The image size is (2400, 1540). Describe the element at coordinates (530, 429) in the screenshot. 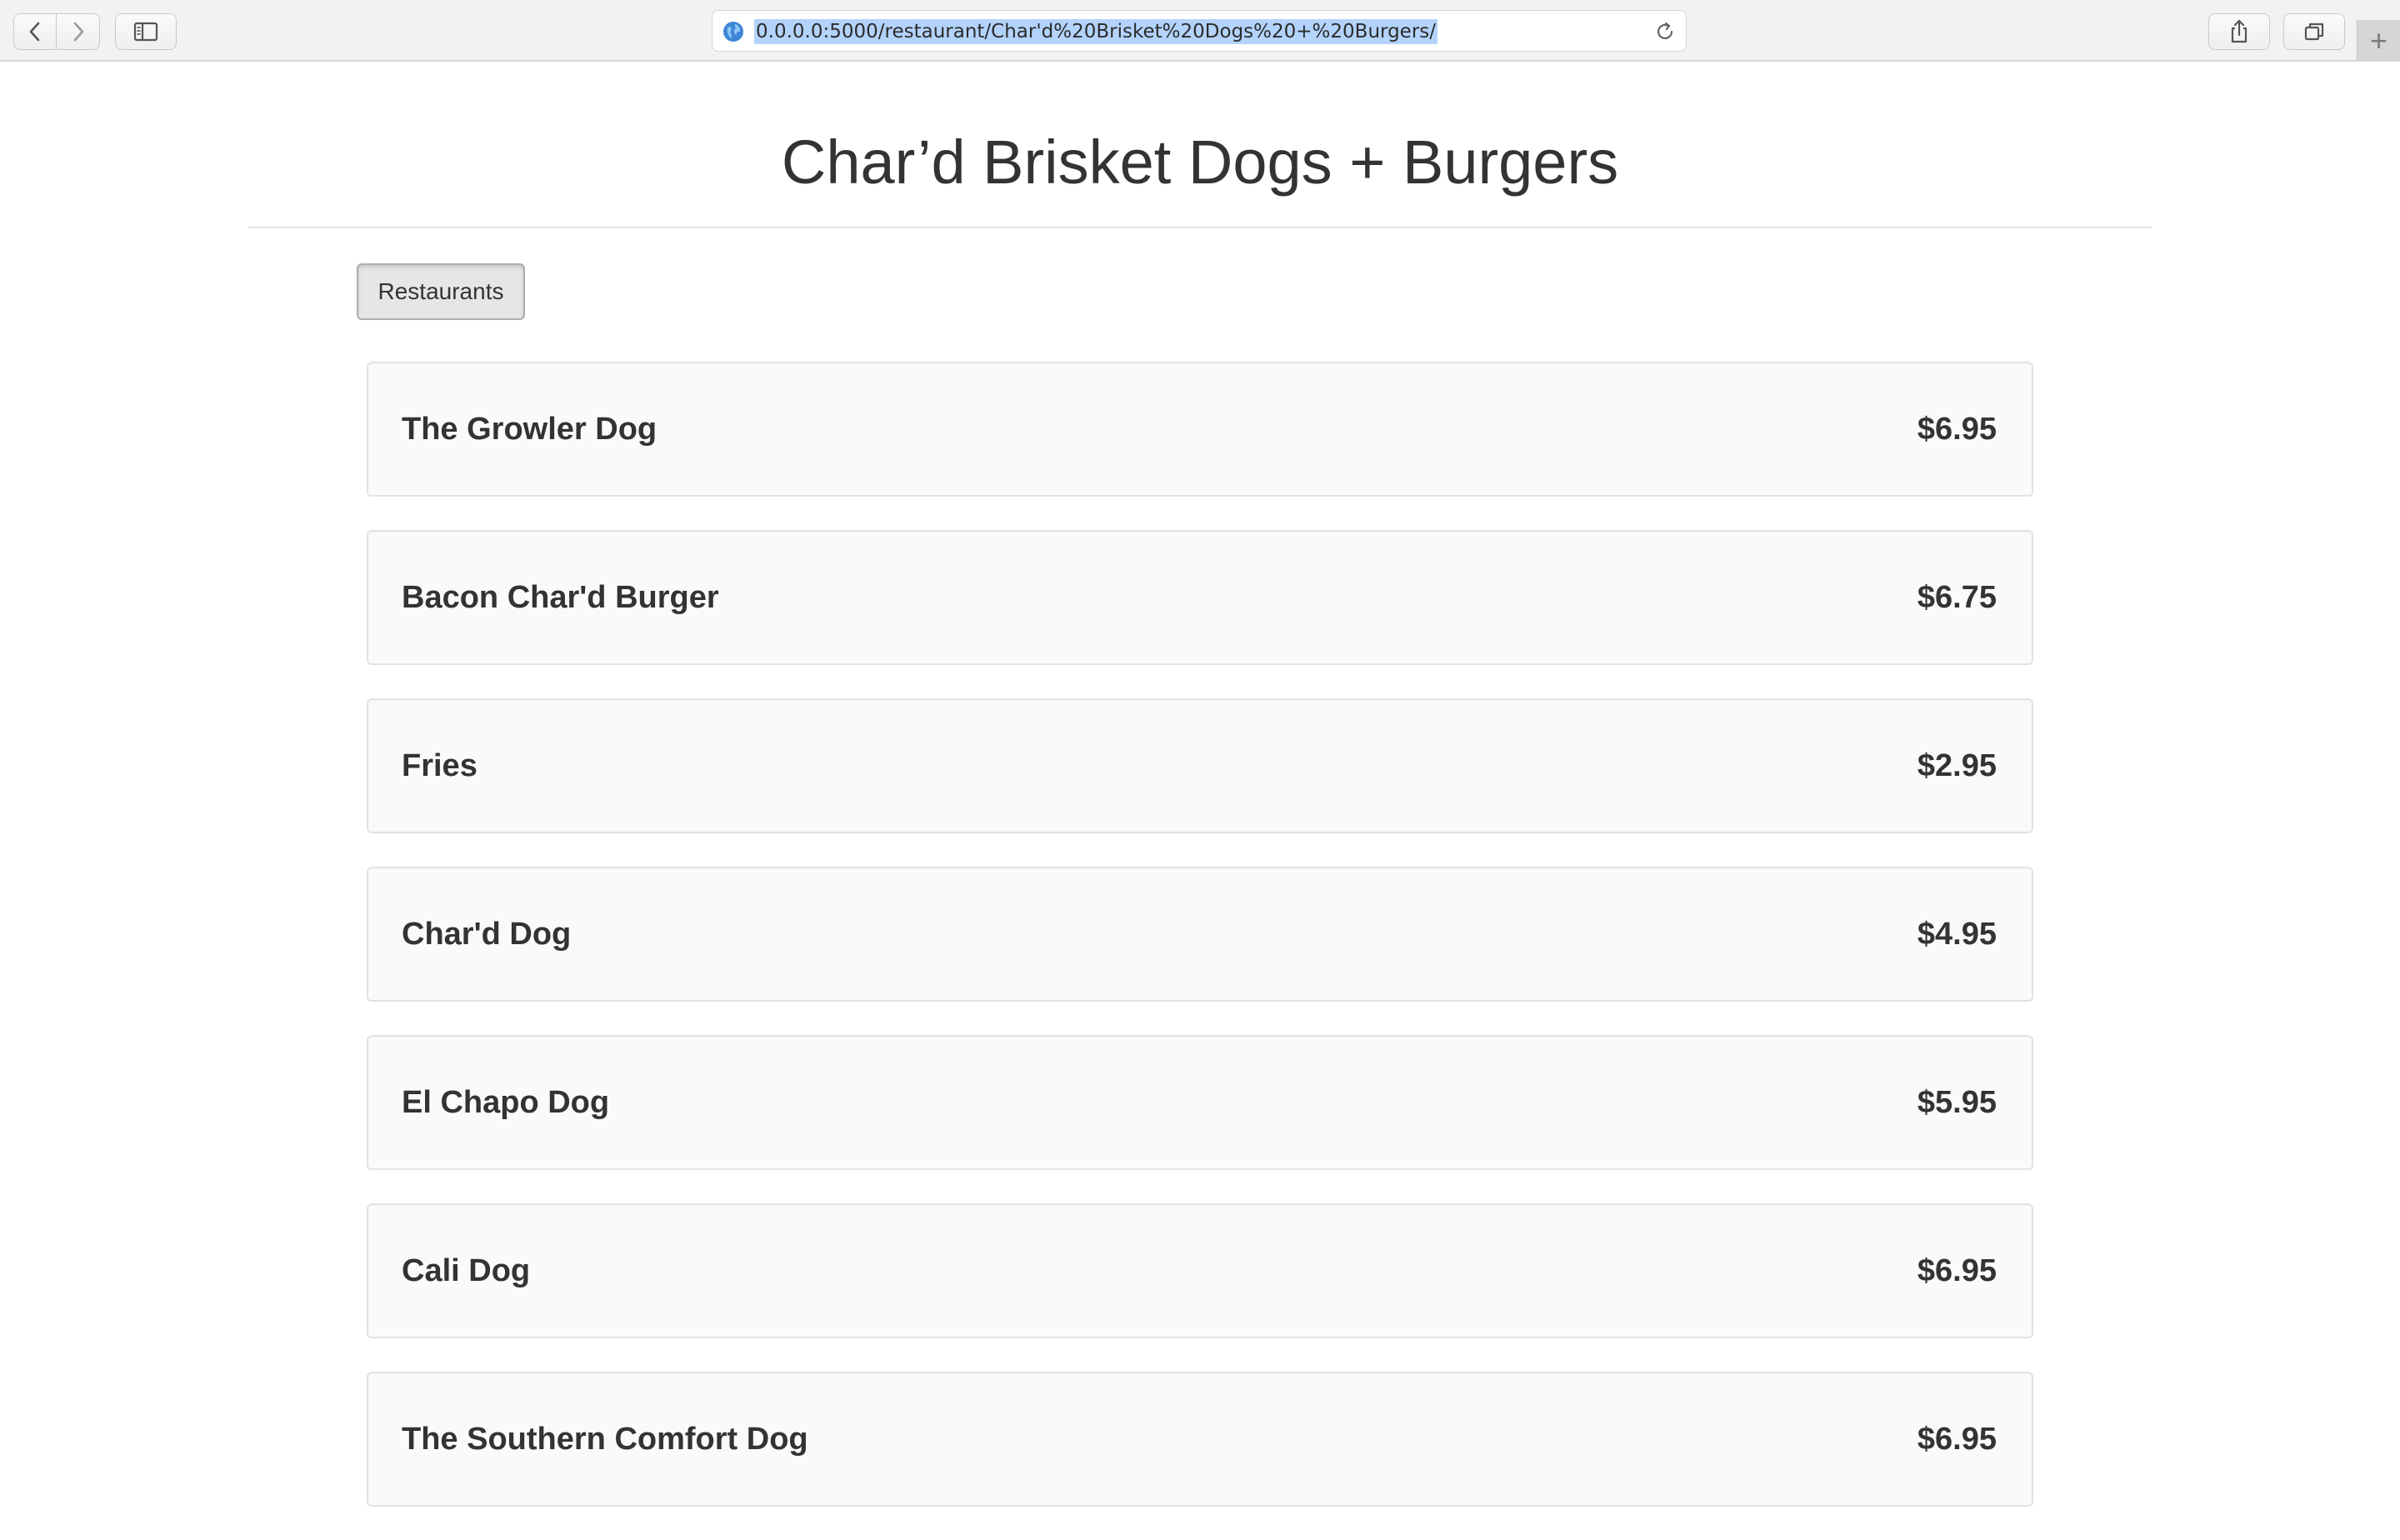

I see `menu-item-name: The Growler Dog` at that location.